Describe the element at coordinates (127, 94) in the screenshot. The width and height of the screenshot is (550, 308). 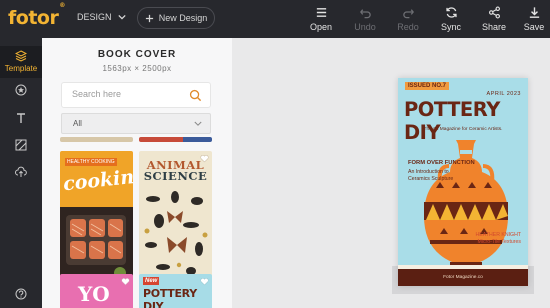
I see `search-input` at that location.